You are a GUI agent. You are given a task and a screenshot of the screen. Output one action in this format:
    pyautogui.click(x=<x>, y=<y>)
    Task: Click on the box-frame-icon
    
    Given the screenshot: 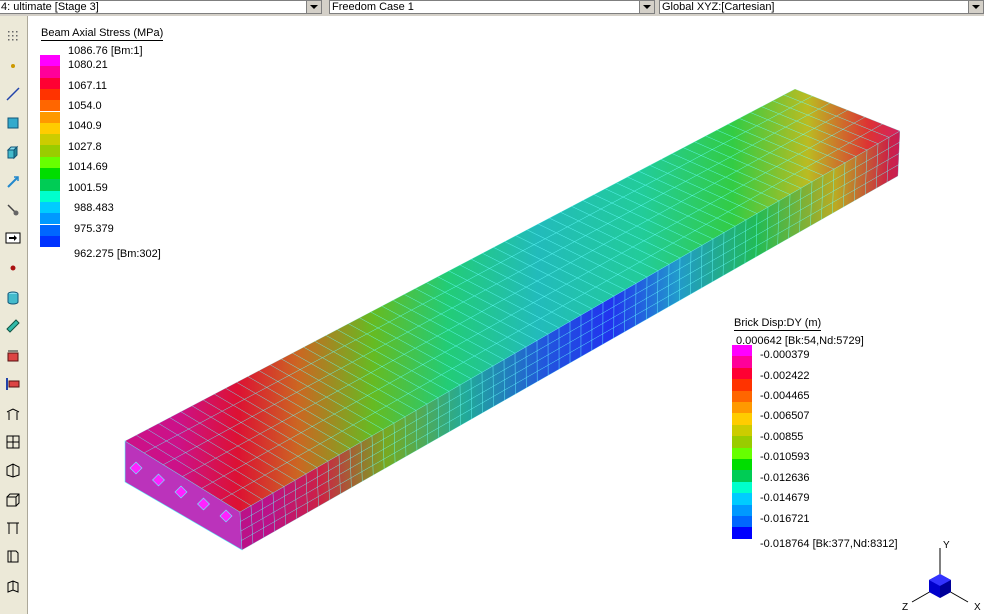 What is the action you would take?
    pyautogui.click(x=13, y=500)
    